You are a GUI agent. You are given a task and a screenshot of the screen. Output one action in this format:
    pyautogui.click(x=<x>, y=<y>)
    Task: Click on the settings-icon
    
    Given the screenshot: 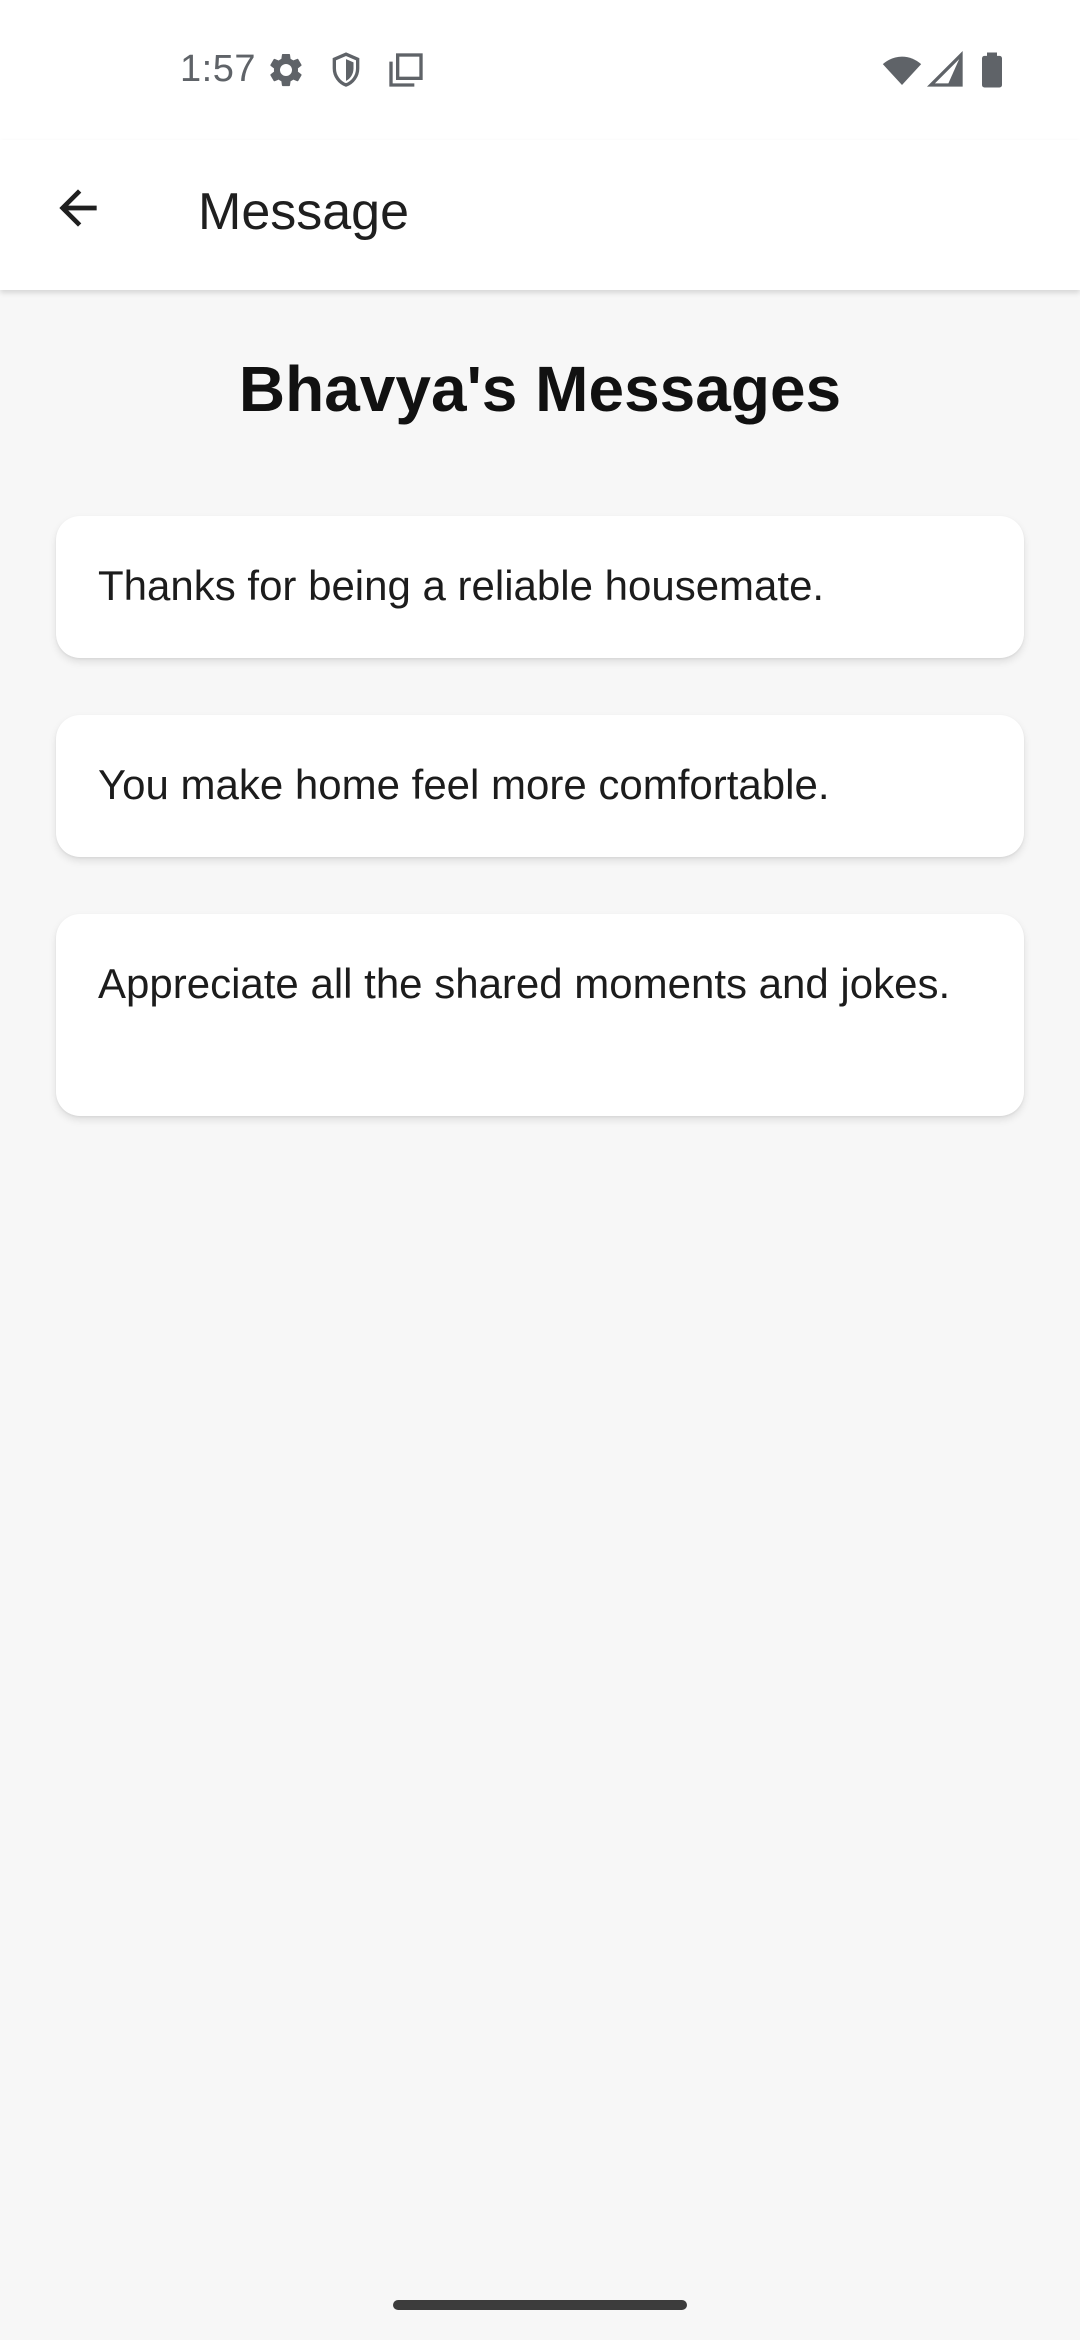 What is the action you would take?
    pyautogui.click(x=286, y=70)
    